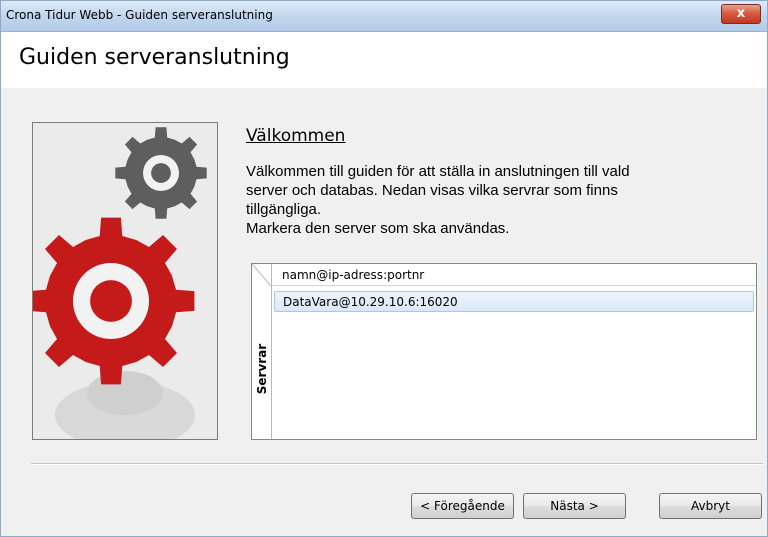 The width and height of the screenshot is (768, 537). I want to click on gear-top-icon, so click(161, 173).